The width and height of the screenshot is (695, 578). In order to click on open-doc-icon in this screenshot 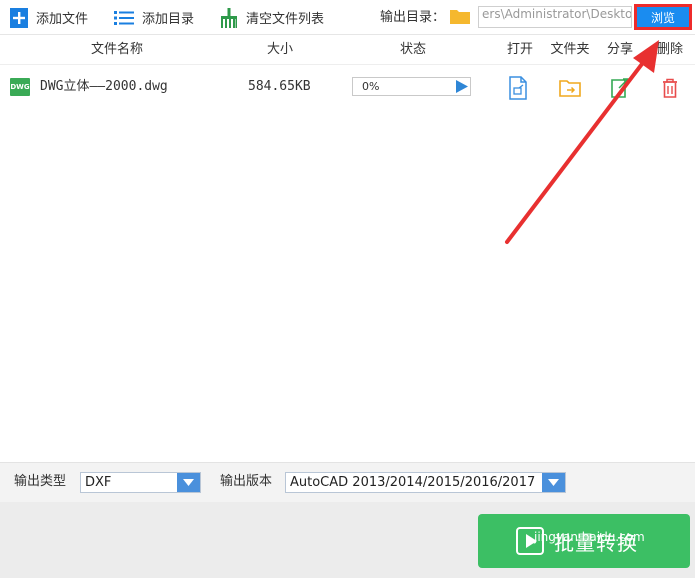, I will do `click(518, 88)`.